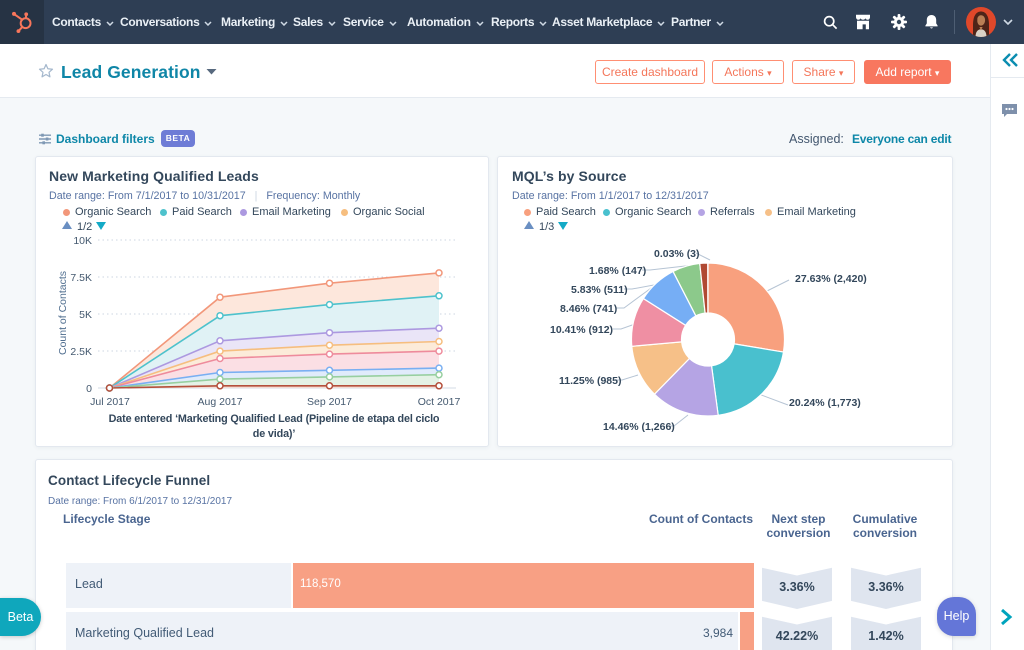 The height and width of the screenshot is (650, 1024). Describe the element at coordinates (110, 402) in the screenshot. I see `svg-text: Jul 2017` at that location.